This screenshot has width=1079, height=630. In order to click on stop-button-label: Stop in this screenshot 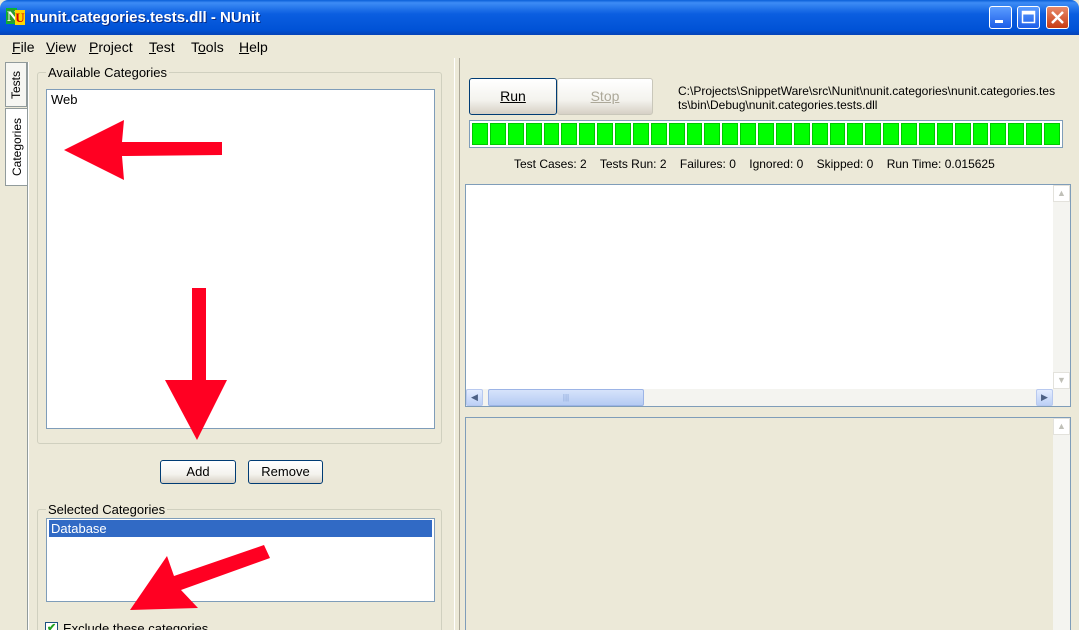, I will do `click(605, 96)`.